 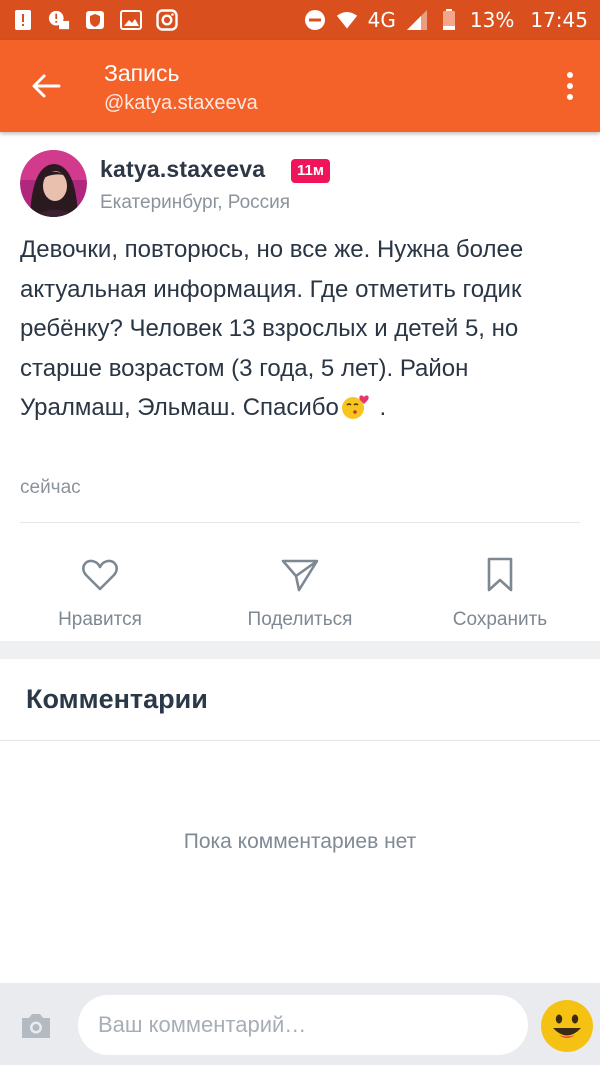 What do you see at coordinates (100, 619) in the screenshot?
I see `like-label: Нравится` at bounding box center [100, 619].